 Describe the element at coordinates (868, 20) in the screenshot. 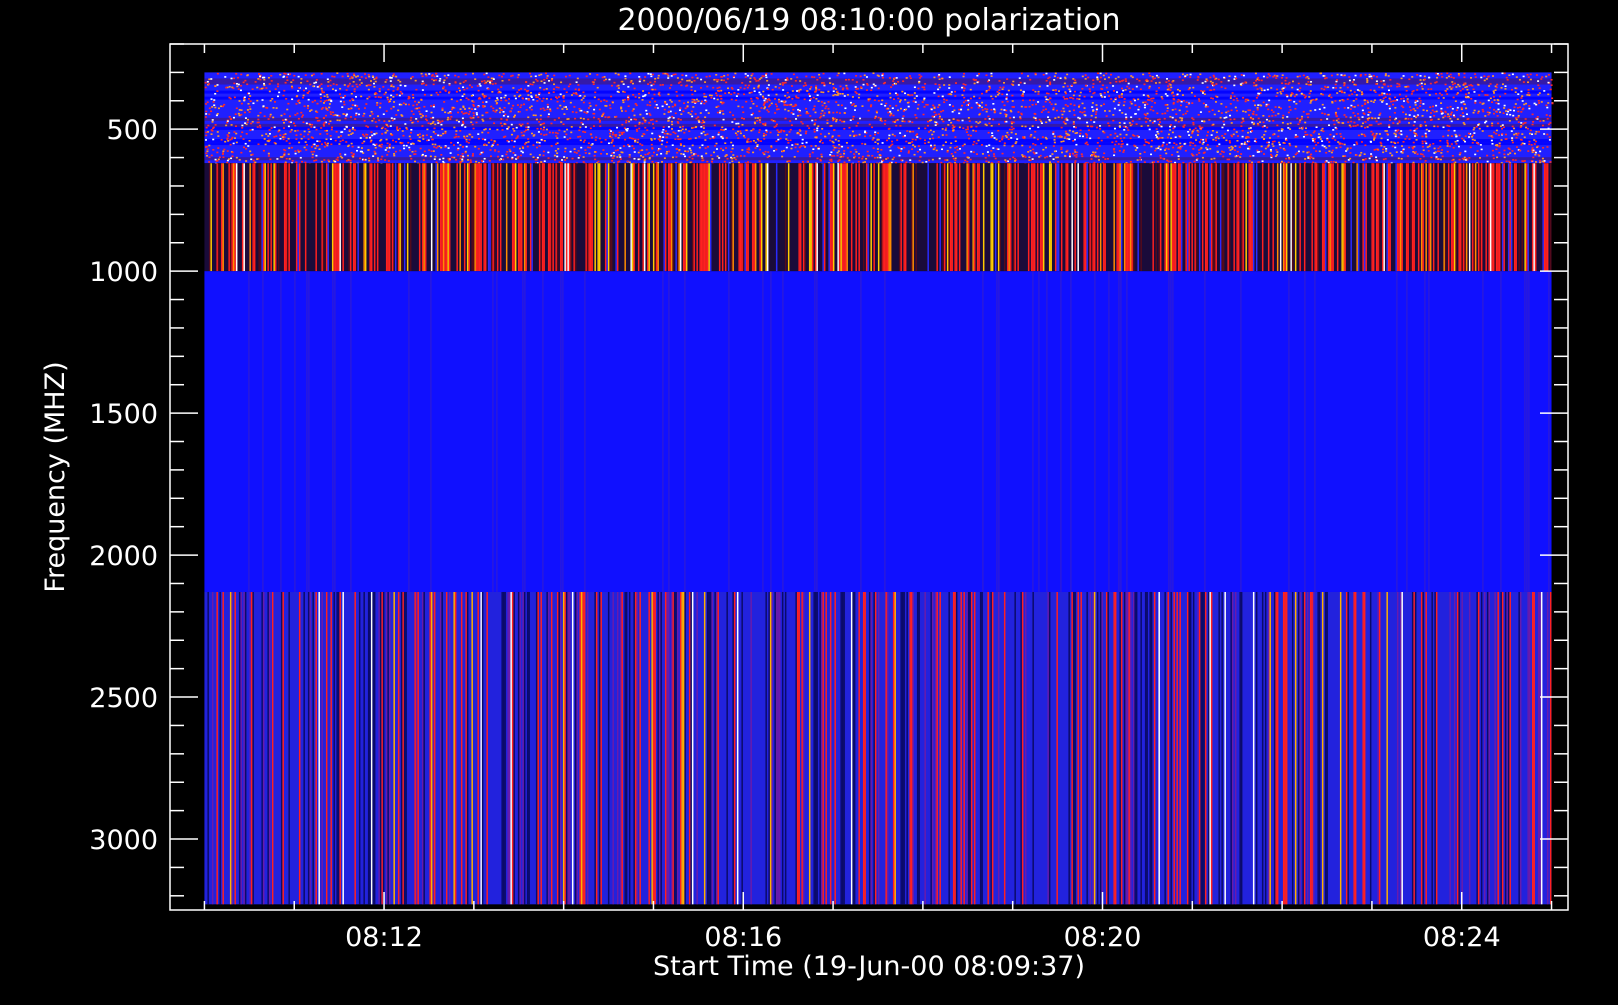

I see `chart-title: 2000/06/19 08:10:00 polarization` at that location.